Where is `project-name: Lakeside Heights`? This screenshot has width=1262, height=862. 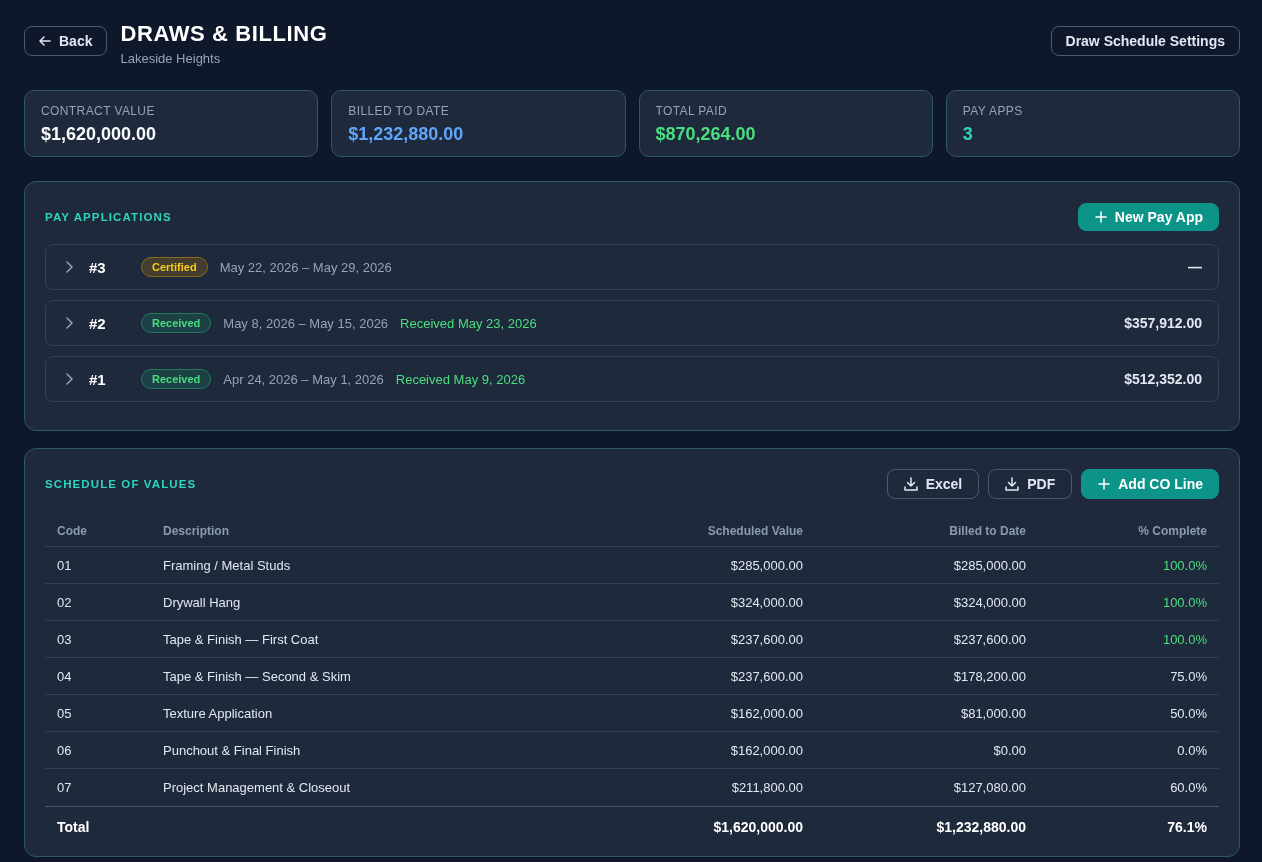 project-name: Lakeside Heights is located at coordinates (171, 59).